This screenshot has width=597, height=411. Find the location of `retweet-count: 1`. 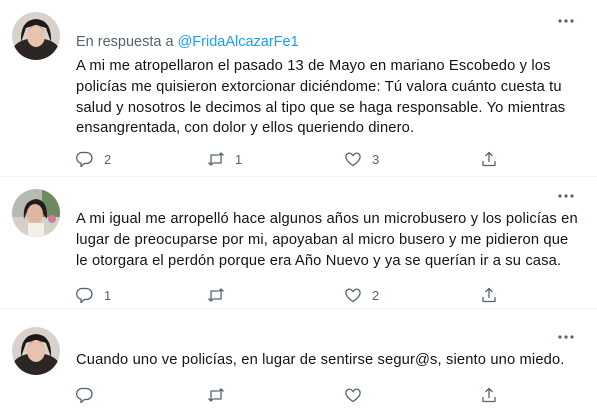

retweet-count: 1 is located at coordinates (239, 159).